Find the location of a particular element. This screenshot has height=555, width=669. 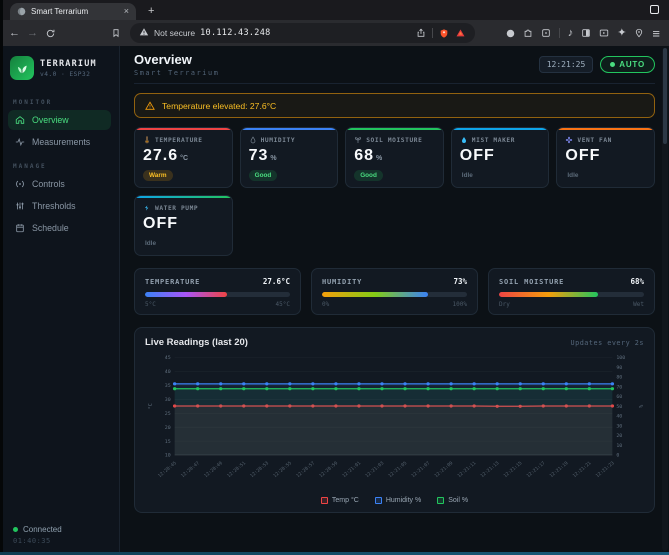

card-value: 68% is located at coordinates (368, 155).